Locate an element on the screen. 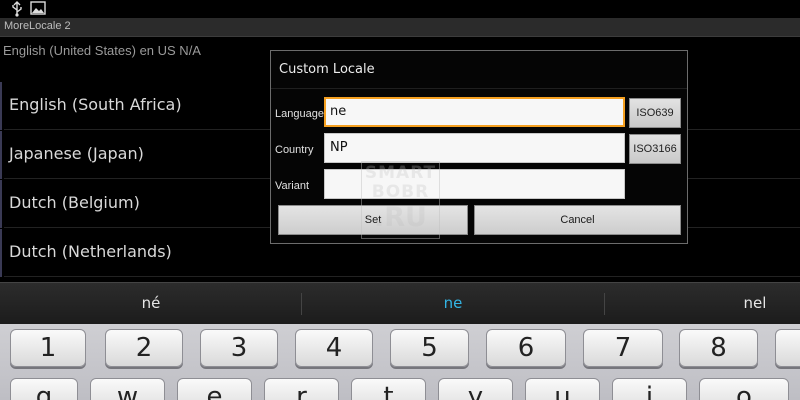  image-icon is located at coordinates (38, 8).